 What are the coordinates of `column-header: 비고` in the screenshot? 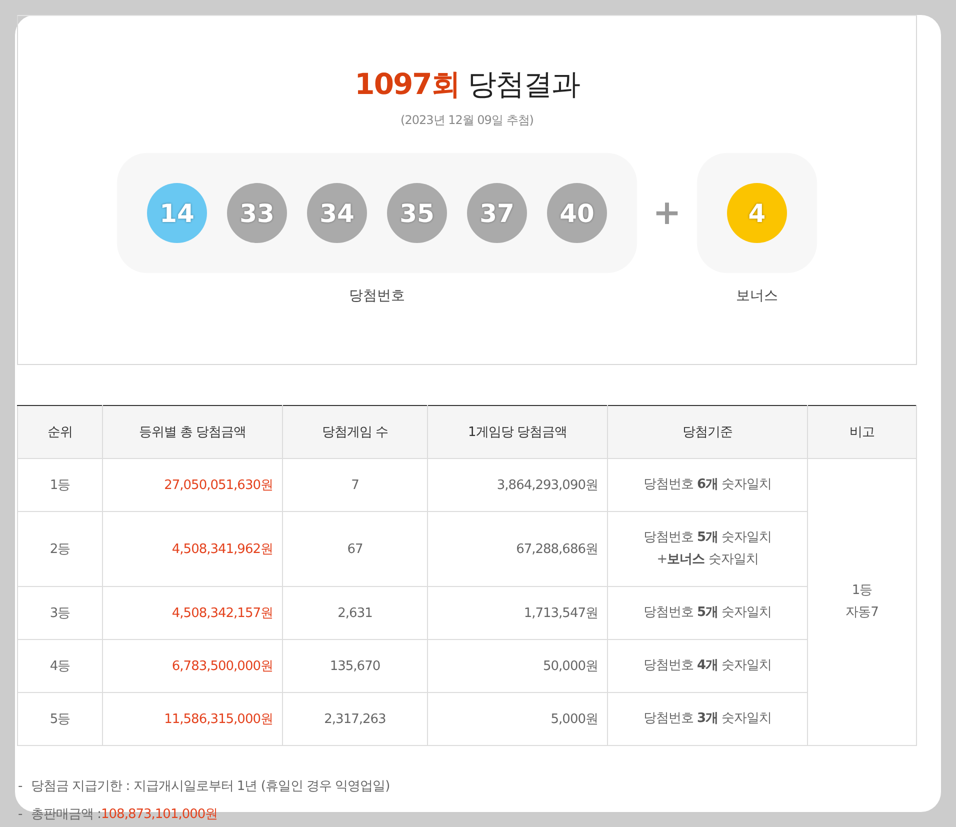 It's located at (862, 432).